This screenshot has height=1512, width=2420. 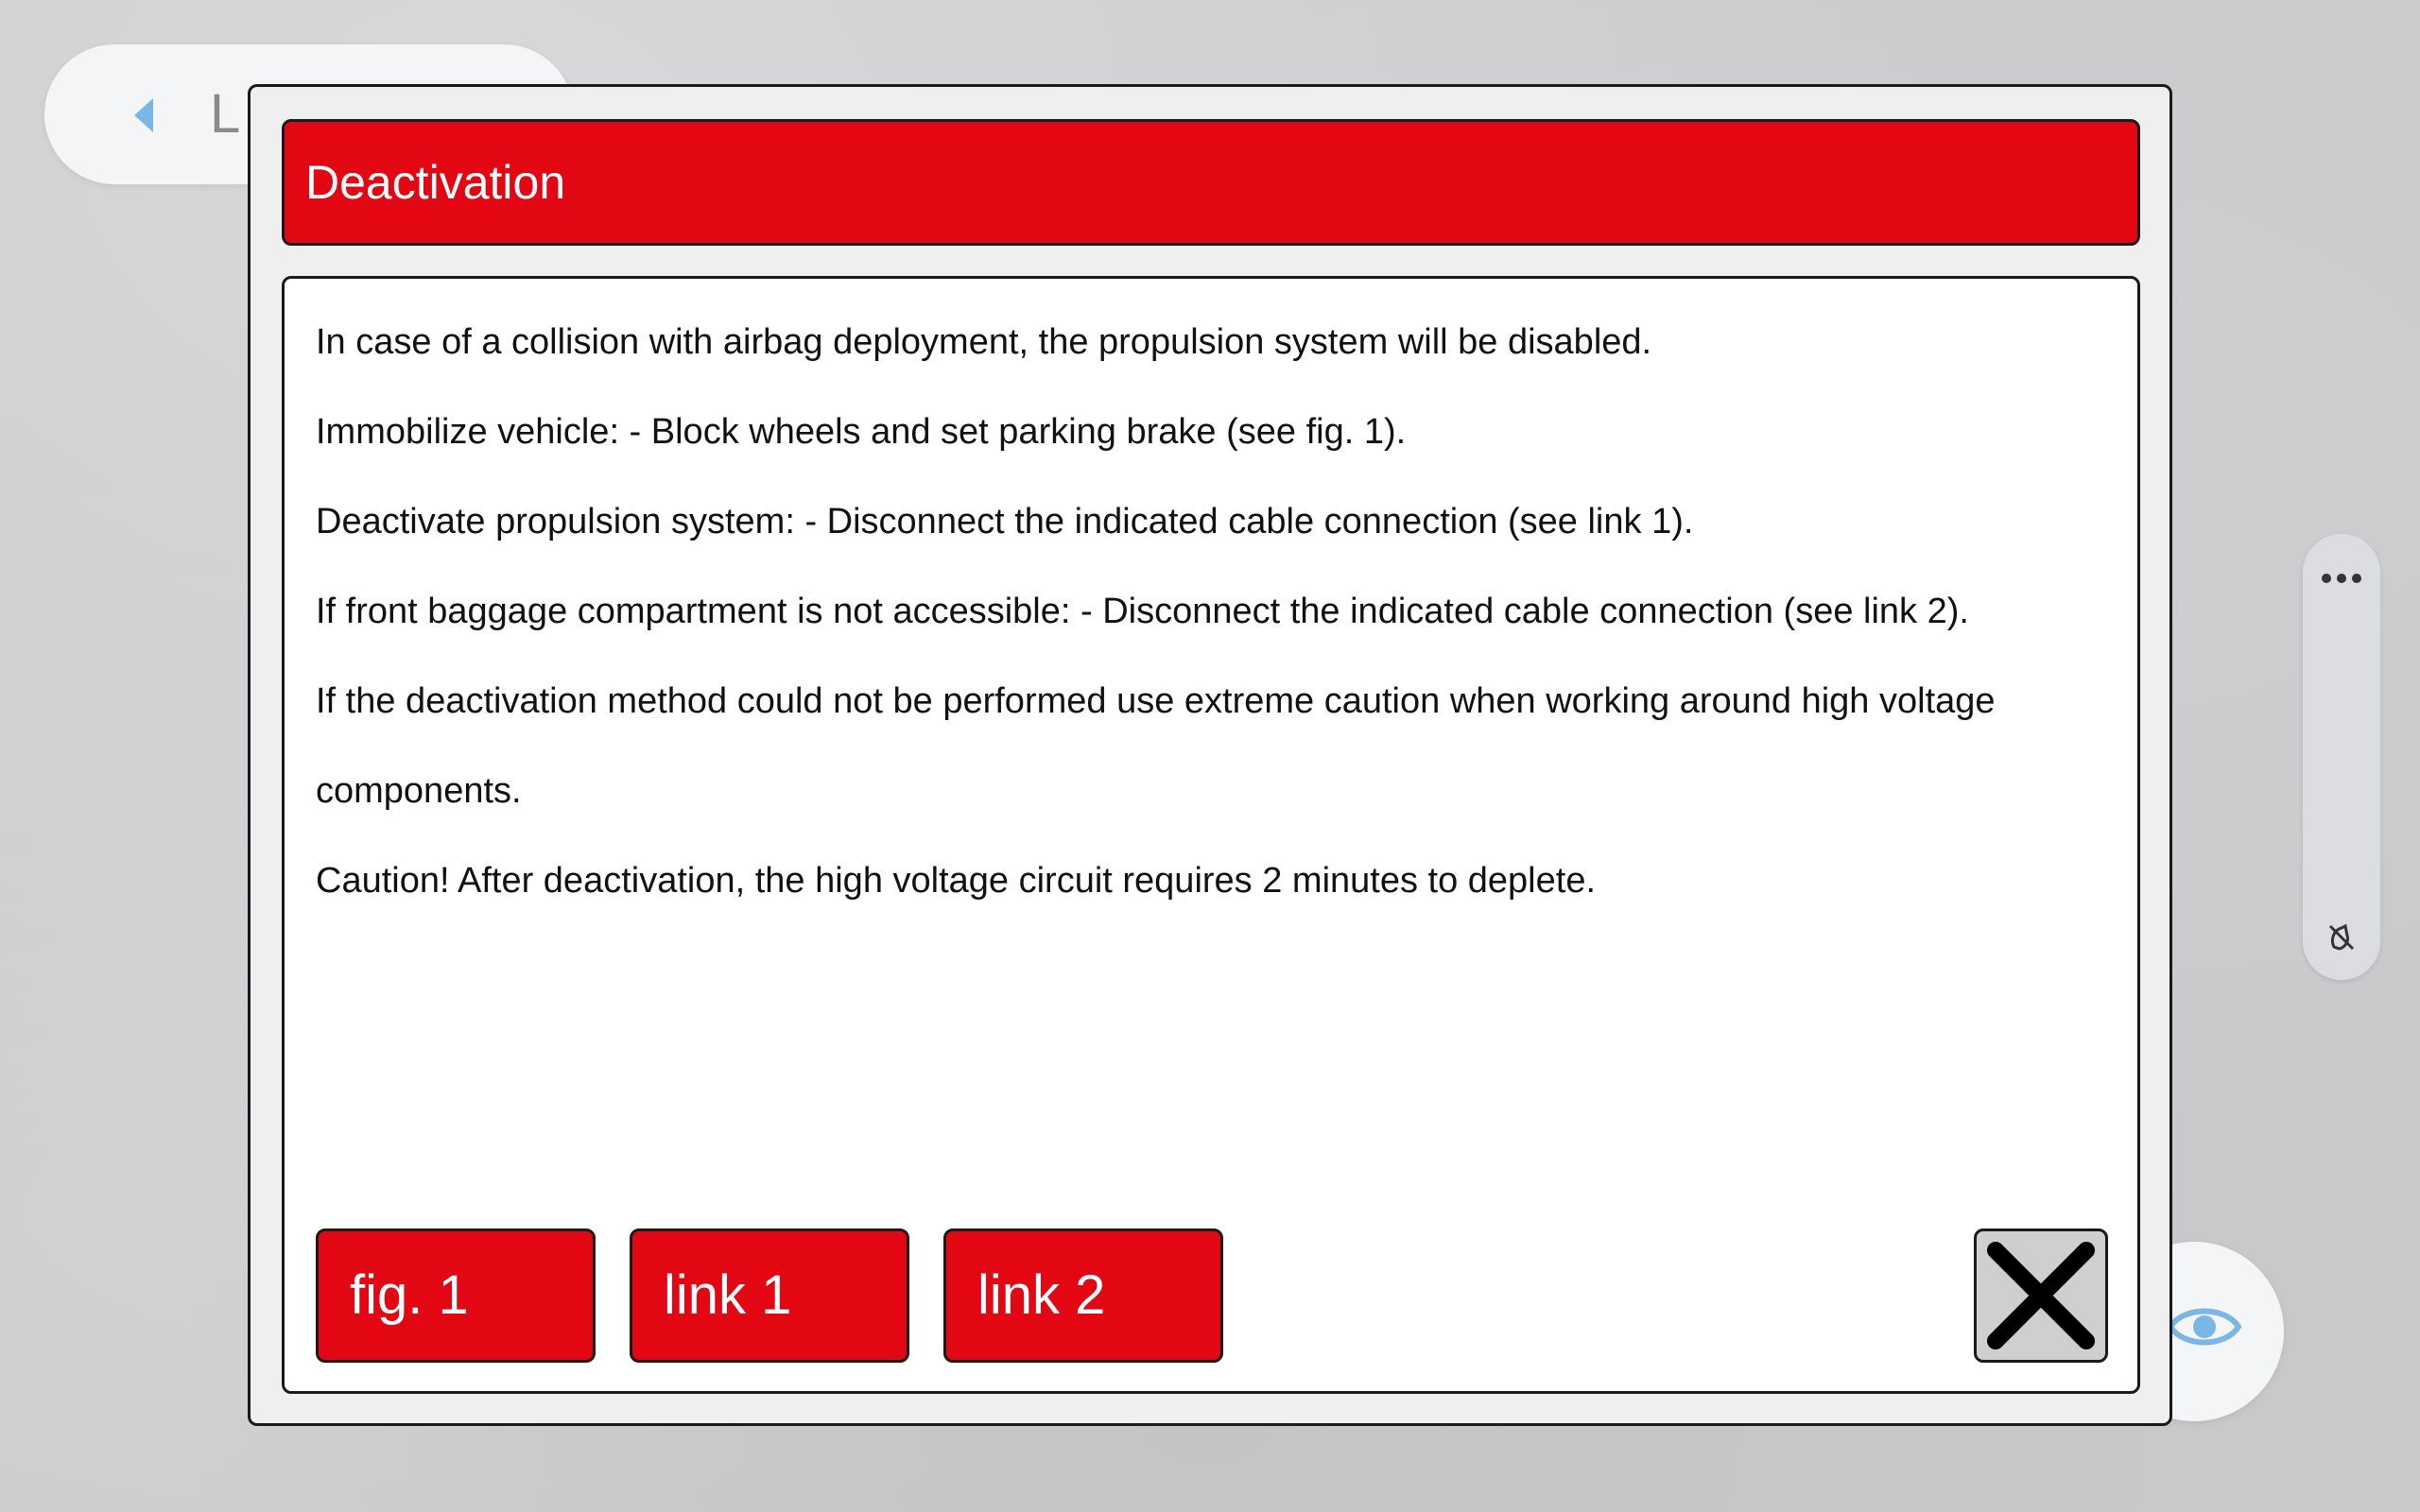 I want to click on close-button, so click(x=2041, y=1295).